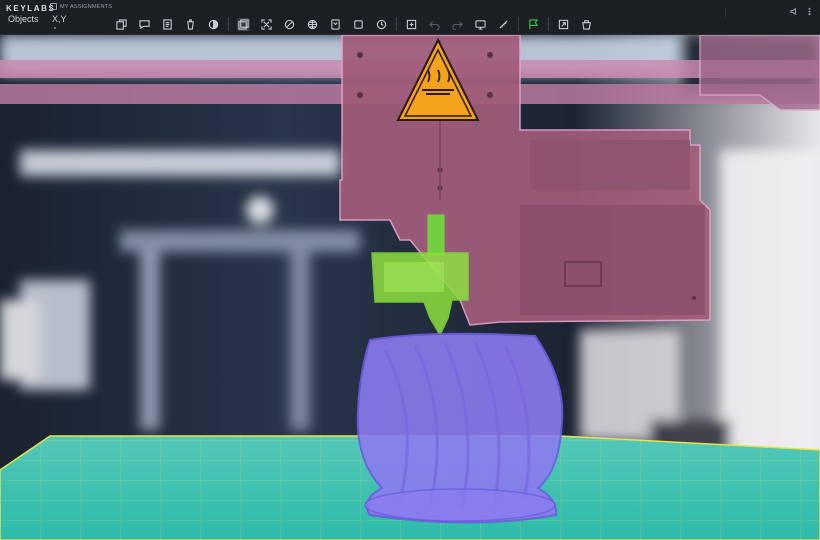 The height and width of the screenshot is (540, 820). I want to click on add-point-icon, so click(411, 24).